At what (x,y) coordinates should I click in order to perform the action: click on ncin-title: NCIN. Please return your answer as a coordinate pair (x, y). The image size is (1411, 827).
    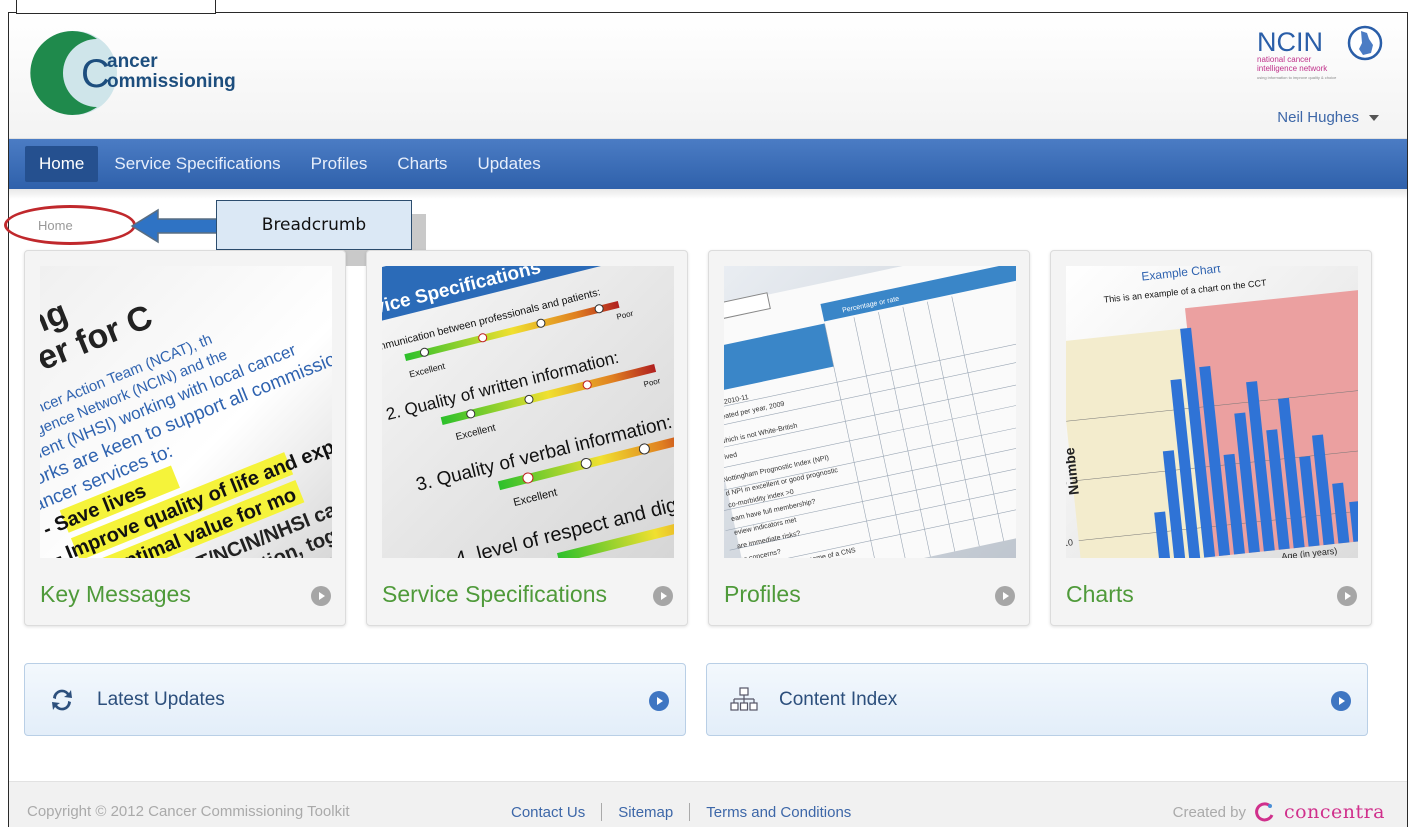
    Looking at the image, I should click on (1290, 42).